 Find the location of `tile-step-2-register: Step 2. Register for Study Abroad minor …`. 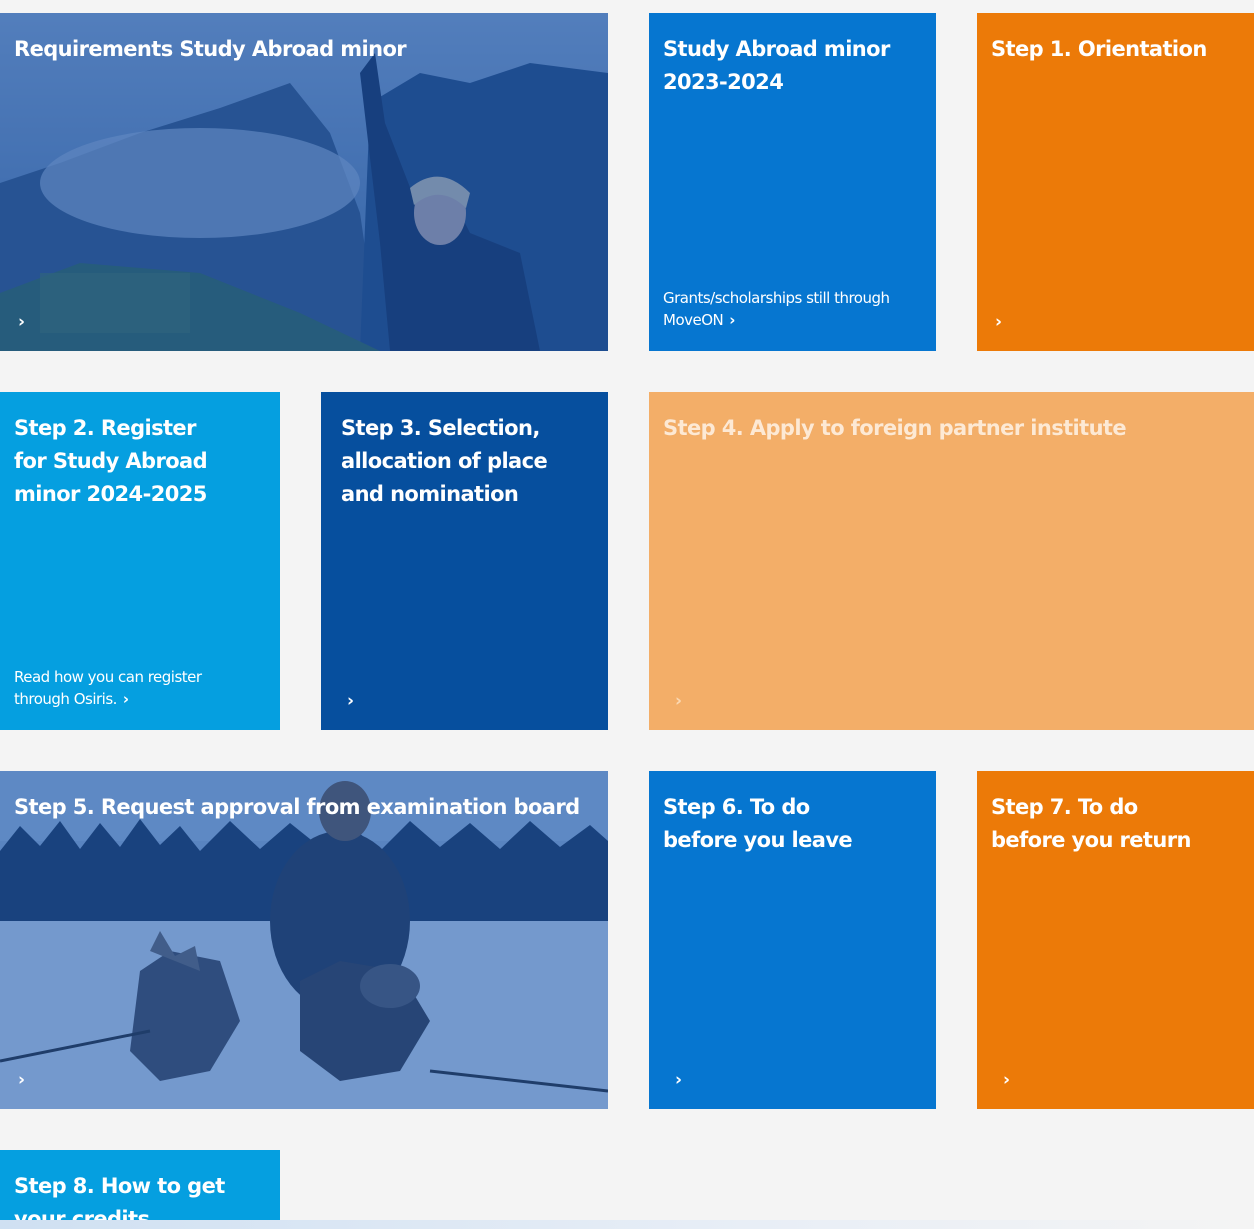

tile-step-2-register: Step 2. Register for Study Abroad minor … is located at coordinates (140, 561).